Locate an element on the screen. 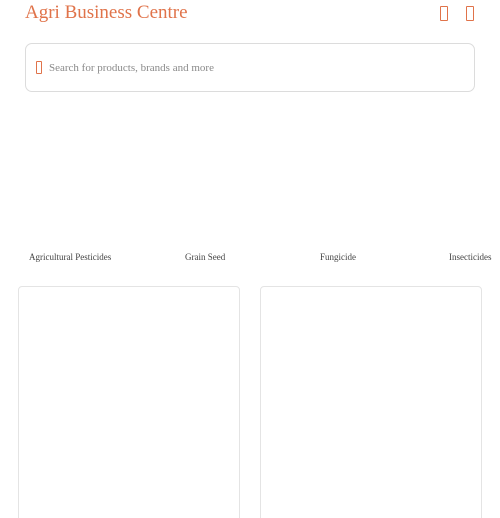 This screenshot has height=518, width=500. category-agricultural-pesticides: Agricultural Pesticides is located at coordinates (70, 257).